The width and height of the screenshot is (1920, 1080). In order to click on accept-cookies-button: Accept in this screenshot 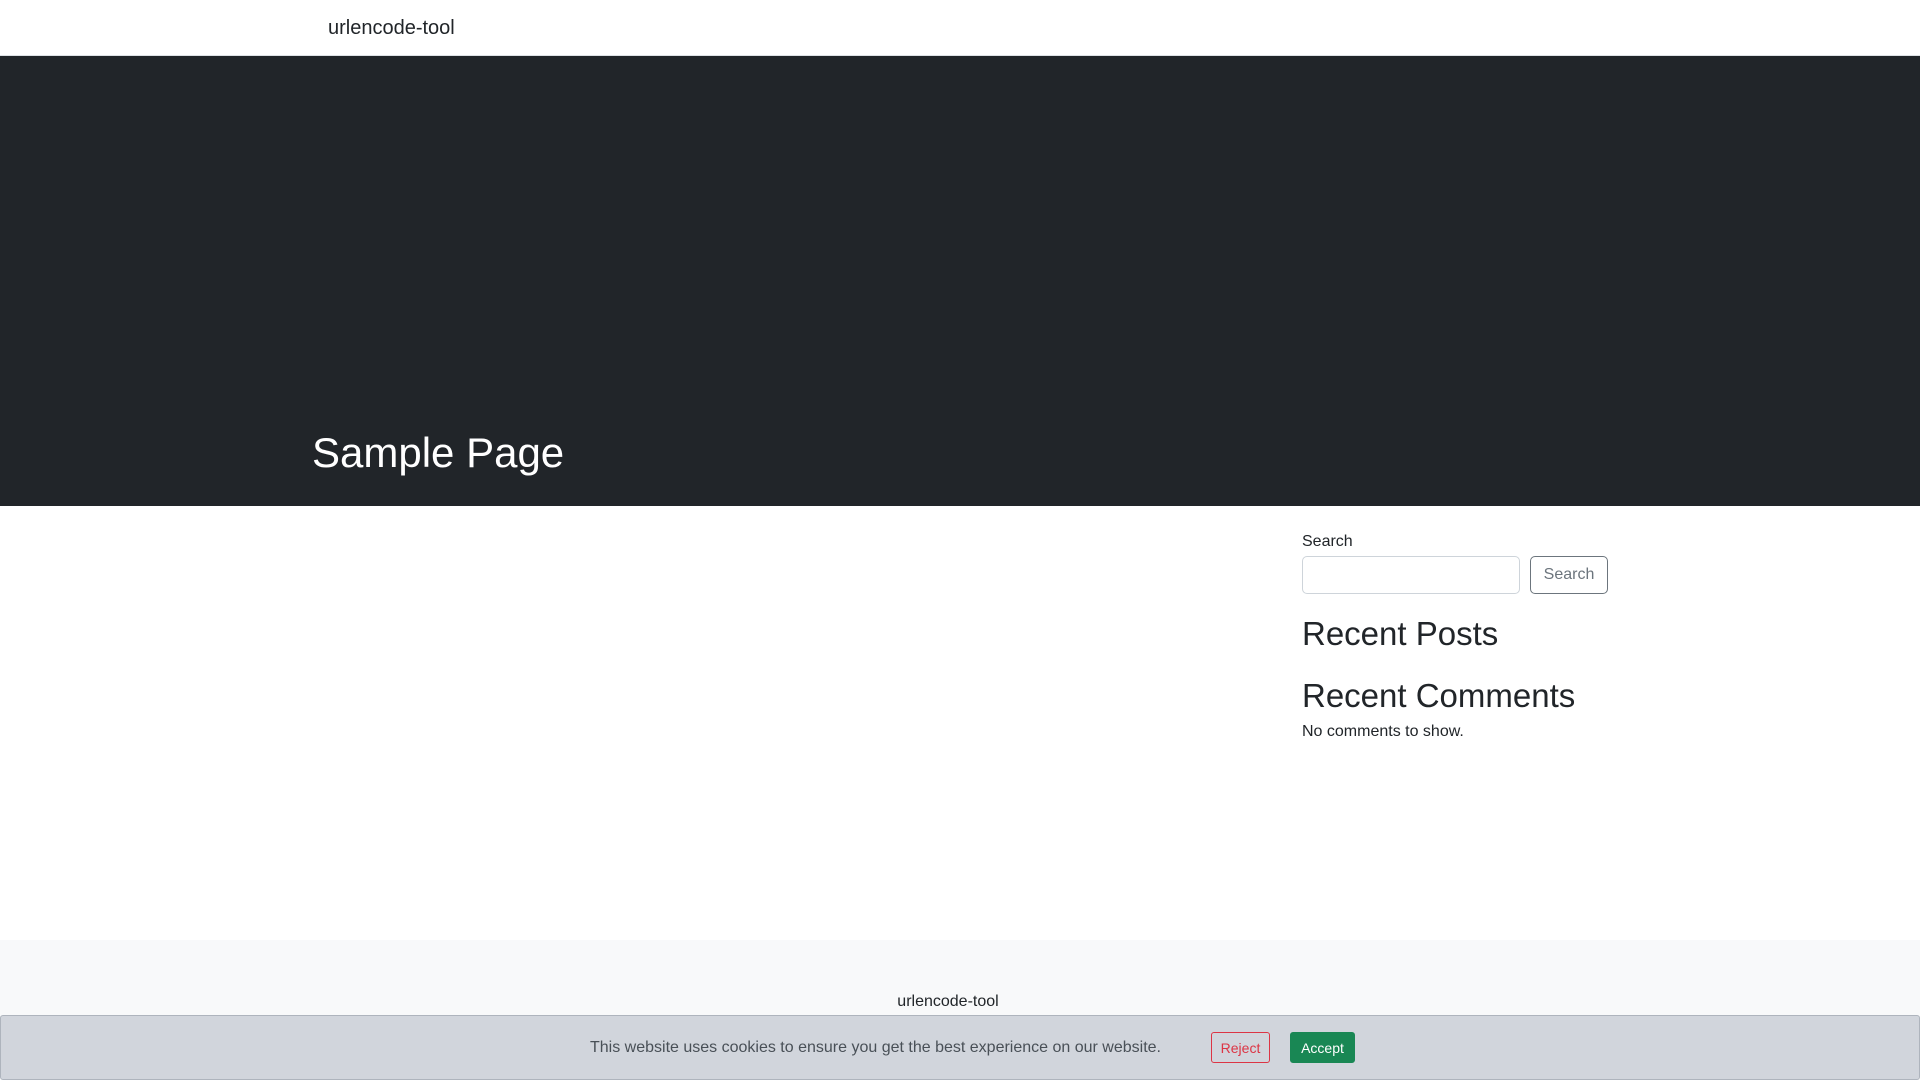, I will do `click(1322, 1047)`.